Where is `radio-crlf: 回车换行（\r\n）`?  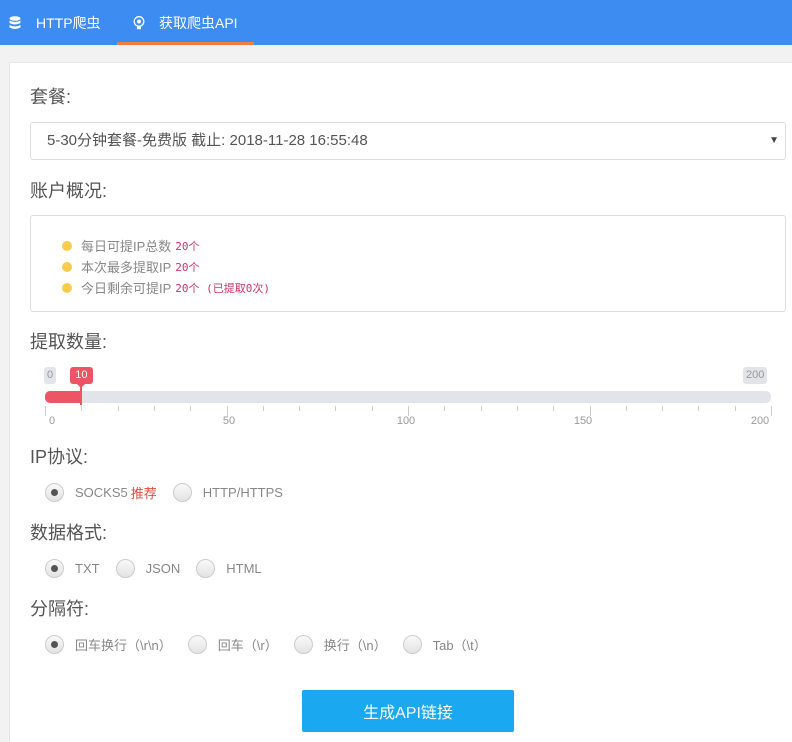
radio-crlf: 回车换行（\r\n） is located at coordinates (108, 644).